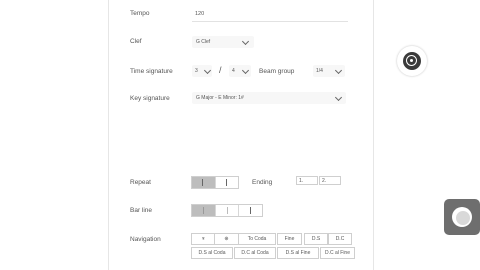 The width and height of the screenshot is (480, 270). Describe the element at coordinates (203, 239) in the screenshot. I see `segno-button: 𝄋` at that location.